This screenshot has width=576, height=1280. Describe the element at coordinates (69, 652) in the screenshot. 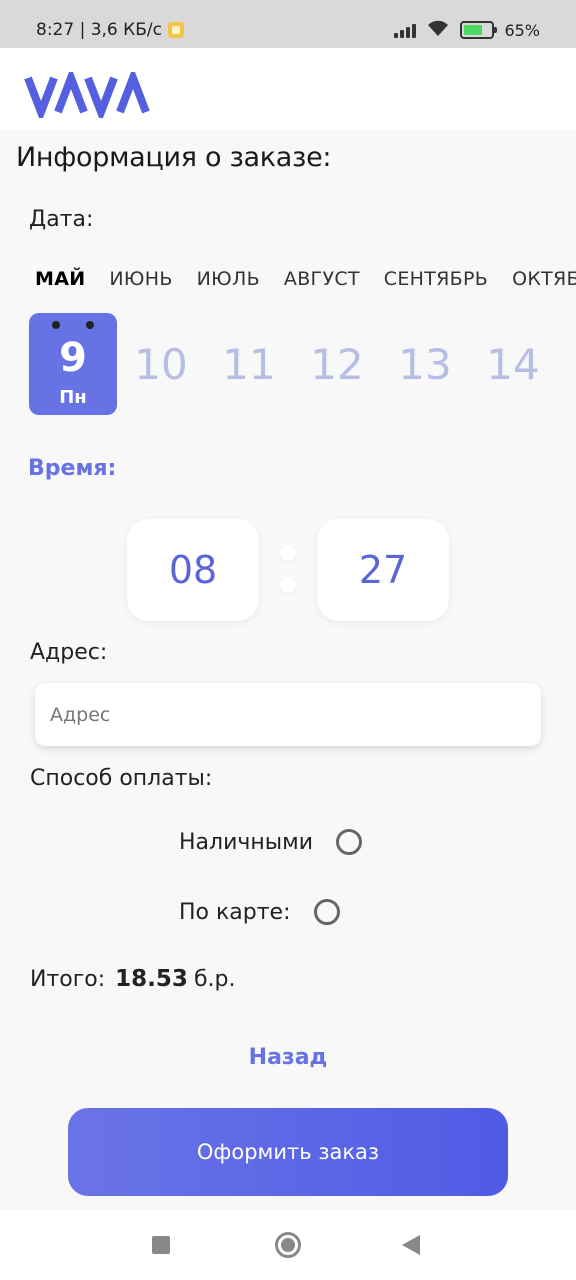

I see `address-label: Адрес:` at that location.